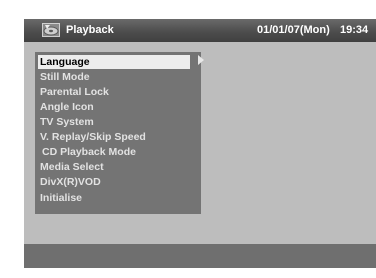  I want to click on menu-item-media-select: Media Select, so click(118, 167).